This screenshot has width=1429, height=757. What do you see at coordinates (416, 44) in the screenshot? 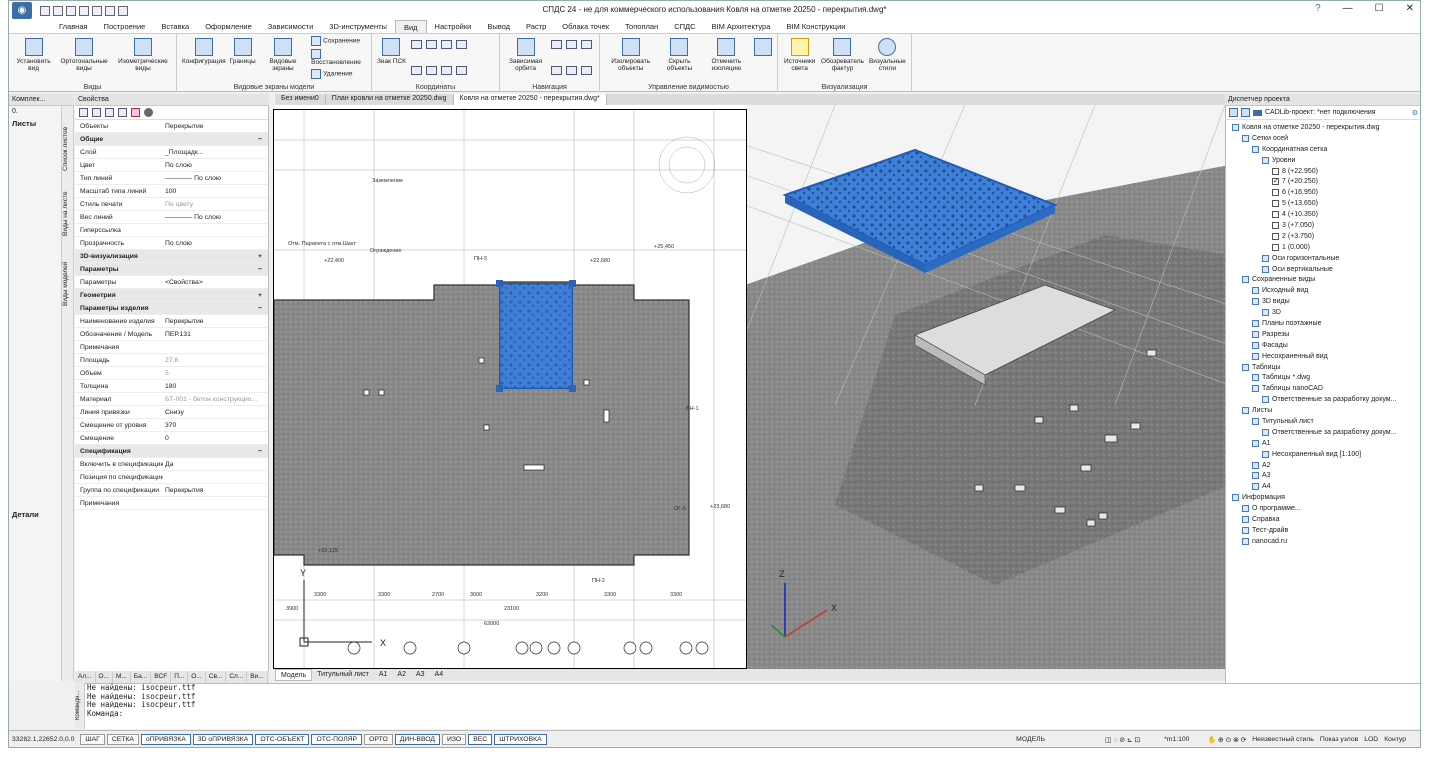
I see `ucs-world-icon` at bounding box center [416, 44].